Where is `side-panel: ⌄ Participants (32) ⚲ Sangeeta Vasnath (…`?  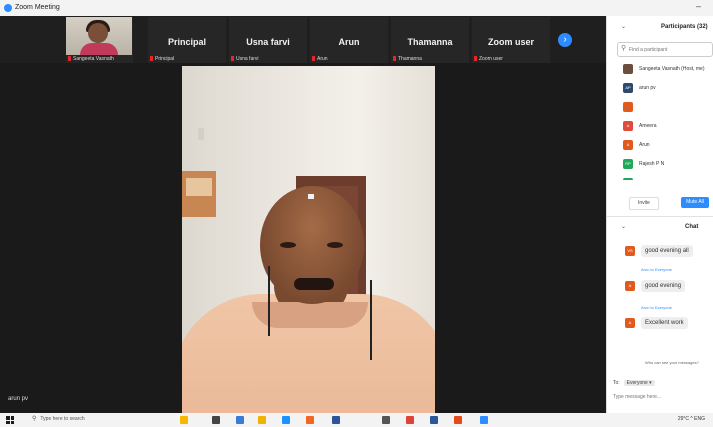
side-panel: ⌄ Participants (32) ⚲ Sangeeta Vasnath (… is located at coordinates (659, 214).